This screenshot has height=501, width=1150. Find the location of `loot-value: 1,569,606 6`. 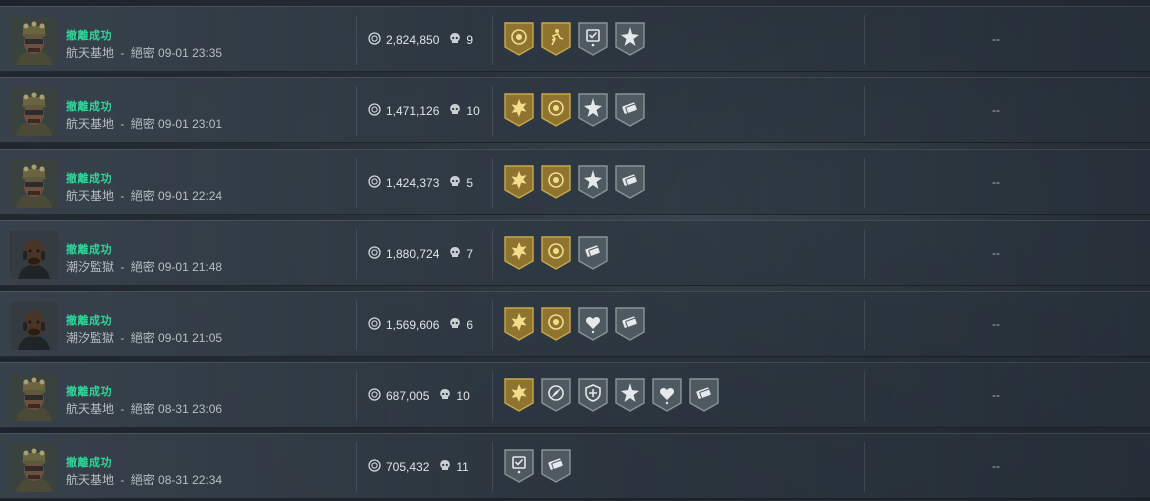

loot-value: 1,569,606 6 is located at coordinates (420, 325).